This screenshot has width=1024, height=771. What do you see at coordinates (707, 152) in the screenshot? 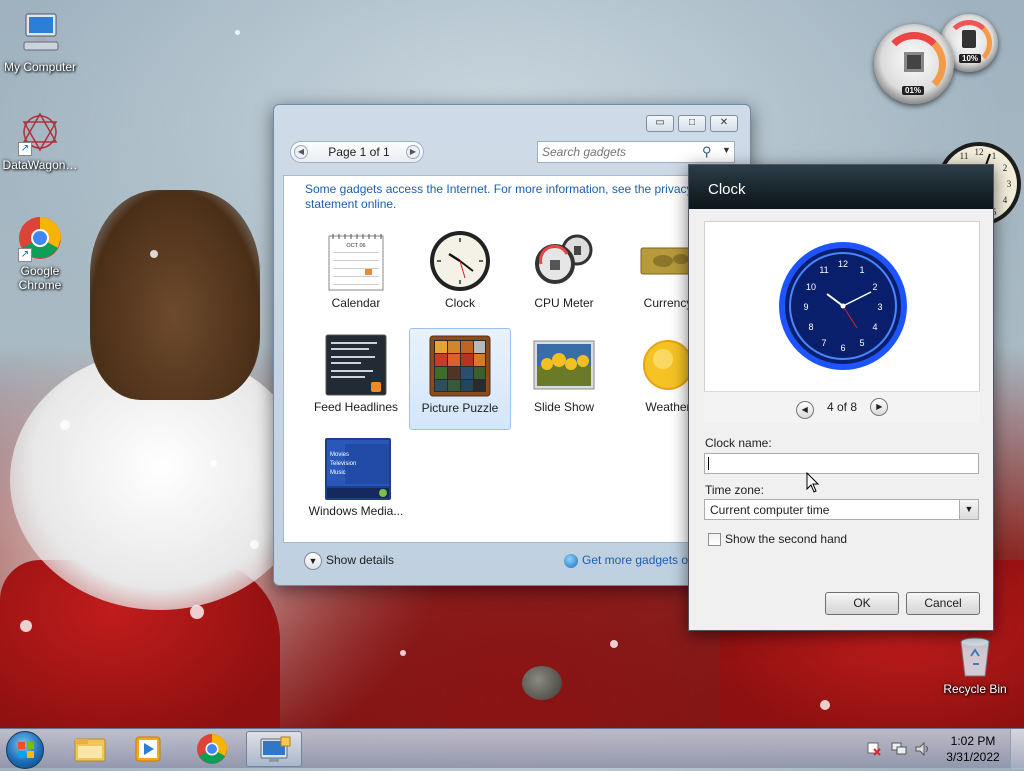
I see `search-icon: ⚲` at bounding box center [707, 152].